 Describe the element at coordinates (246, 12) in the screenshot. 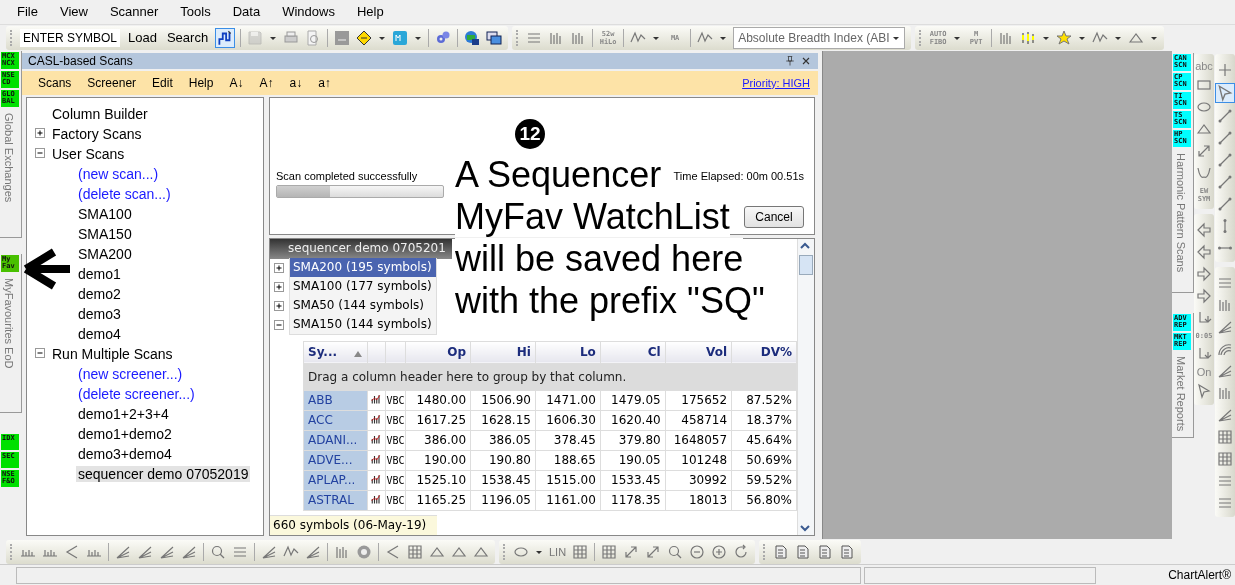

I see `menu-item: Data` at that location.